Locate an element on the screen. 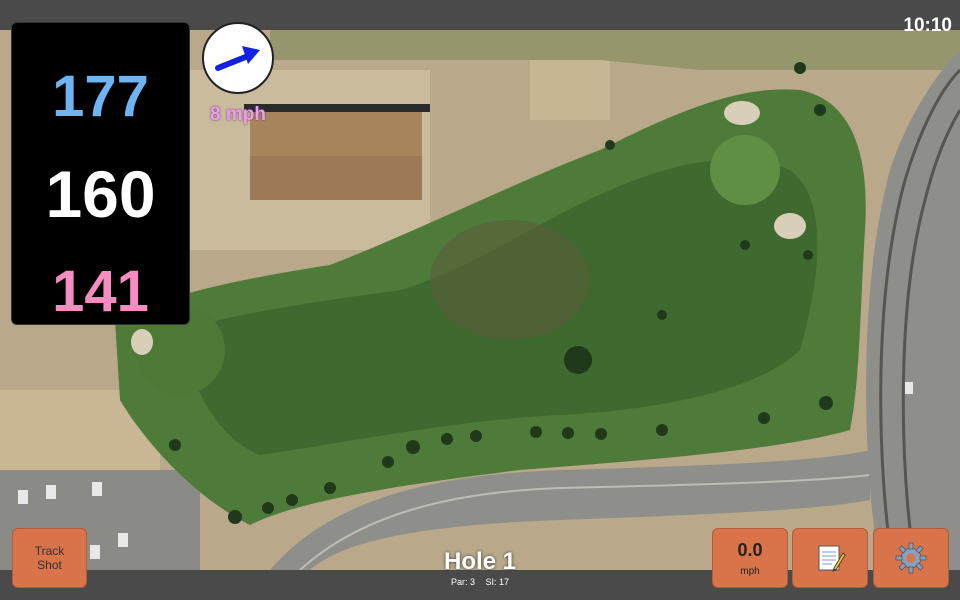  speed-button: 0.0 mph is located at coordinates (750, 558).